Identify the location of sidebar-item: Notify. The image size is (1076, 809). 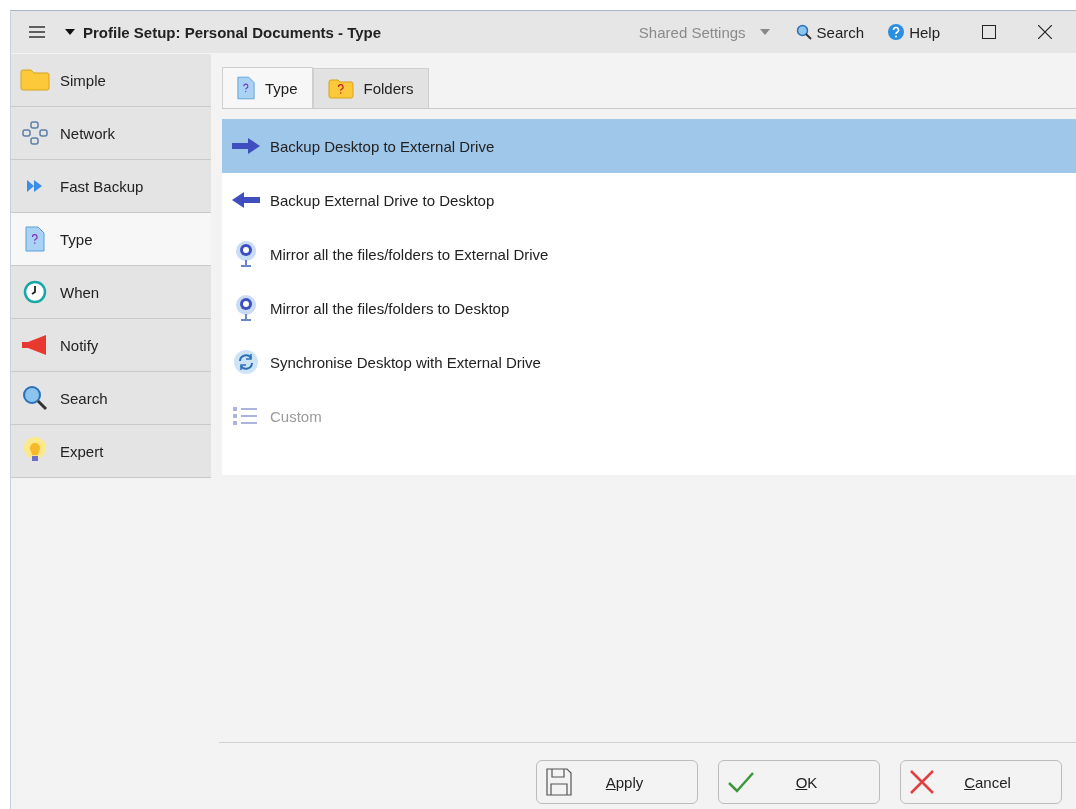
(111, 345).